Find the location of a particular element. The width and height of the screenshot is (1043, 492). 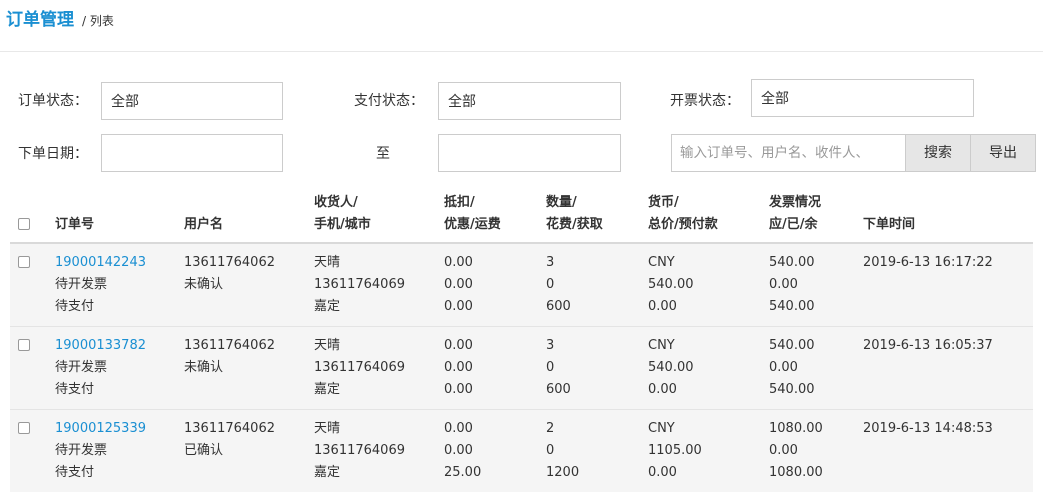

invoice-status-label: 开票状态： is located at coordinates (705, 101).